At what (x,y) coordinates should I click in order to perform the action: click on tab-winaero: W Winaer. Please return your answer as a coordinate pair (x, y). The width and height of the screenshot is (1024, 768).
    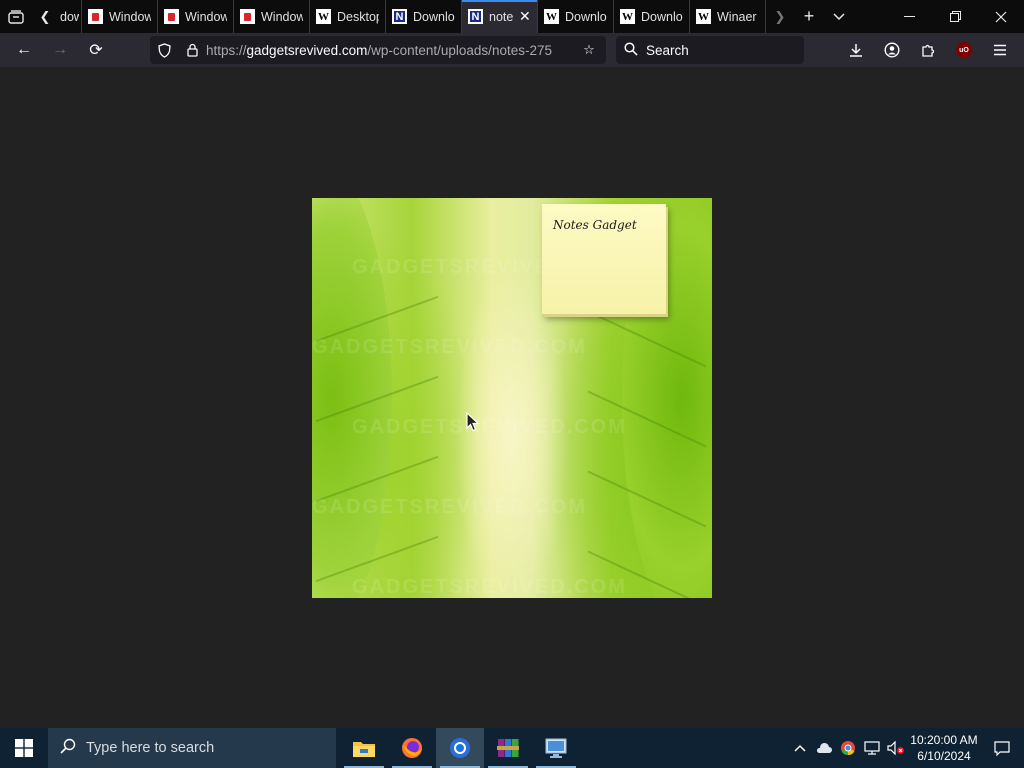
    Looking at the image, I should click on (728, 16).